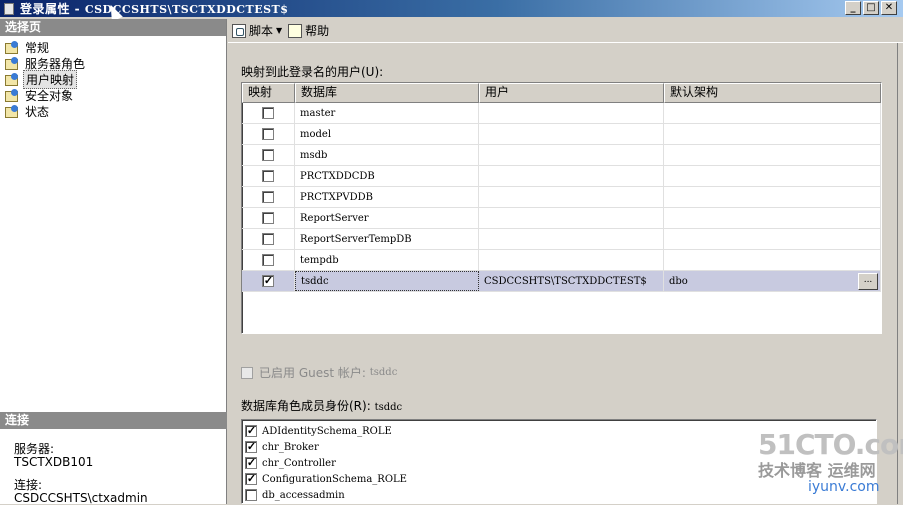  What do you see at coordinates (571, 281) in the screenshot?
I see `user-cell: CSDCCSHTS\TSCTXDDCTEST$` at bounding box center [571, 281].